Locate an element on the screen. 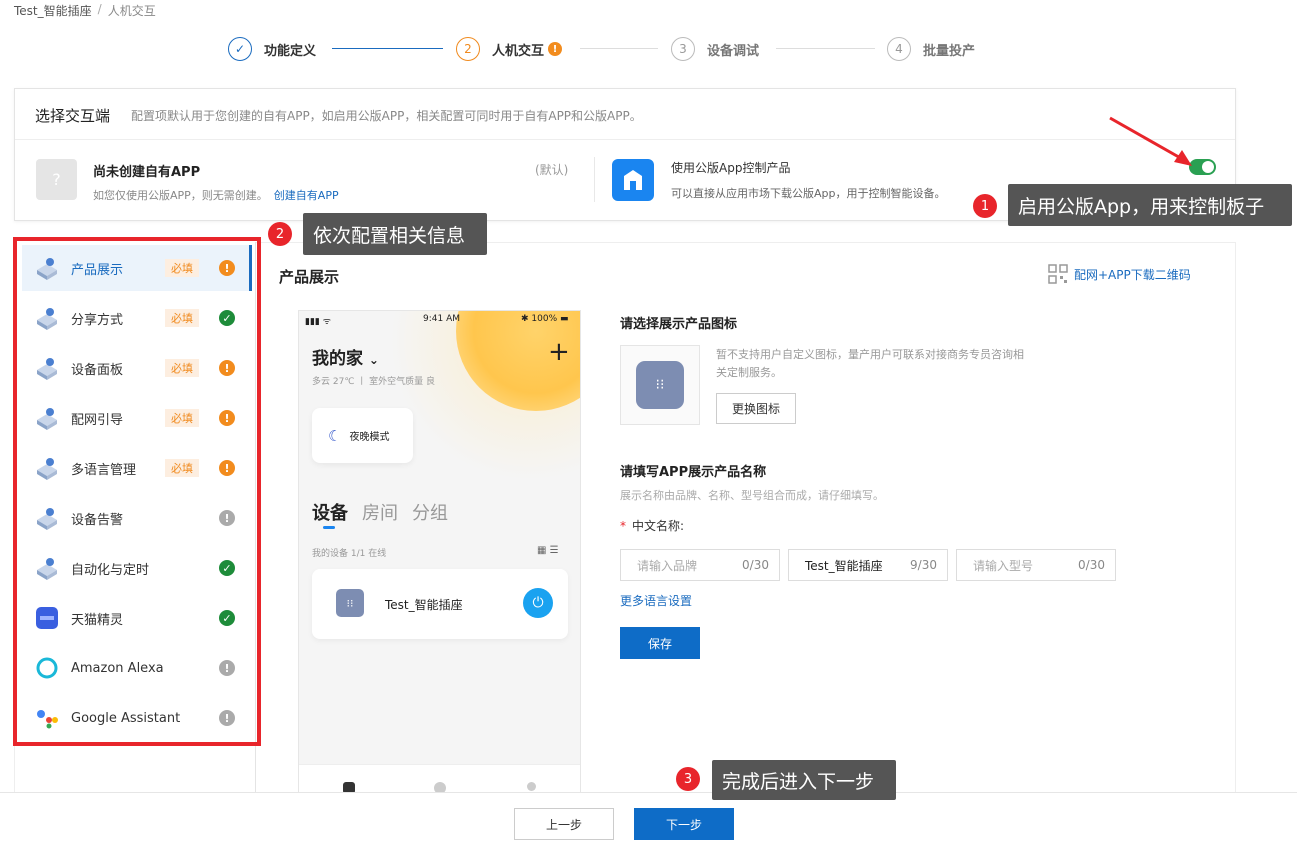 The image size is (1297, 842). qr-code-link-label: 配网+APP下载二维码 is located at coordinates (1132, 274).